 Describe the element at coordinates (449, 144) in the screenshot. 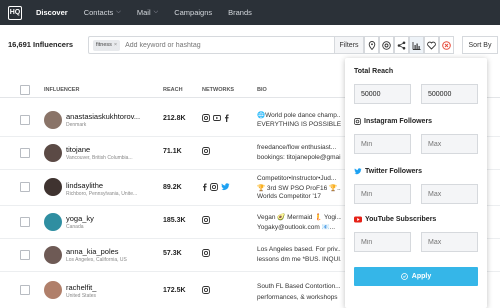

I see `instagram-max-input` at that location.